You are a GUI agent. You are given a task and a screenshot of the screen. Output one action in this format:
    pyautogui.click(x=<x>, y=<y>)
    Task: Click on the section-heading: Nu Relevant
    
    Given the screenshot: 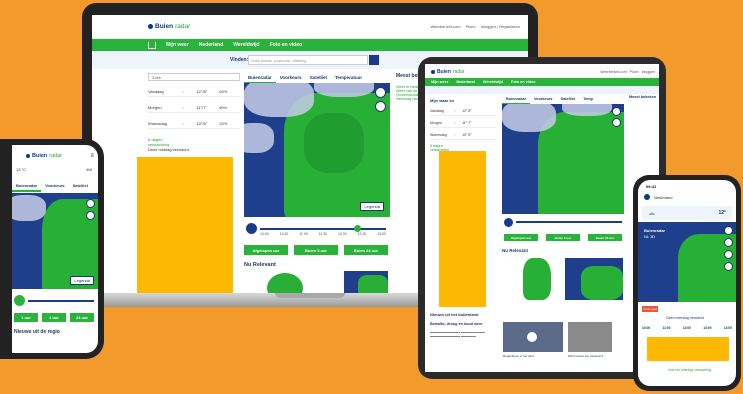 What is the action you would take?
    pyautogui.click(x=515, y=250)
    